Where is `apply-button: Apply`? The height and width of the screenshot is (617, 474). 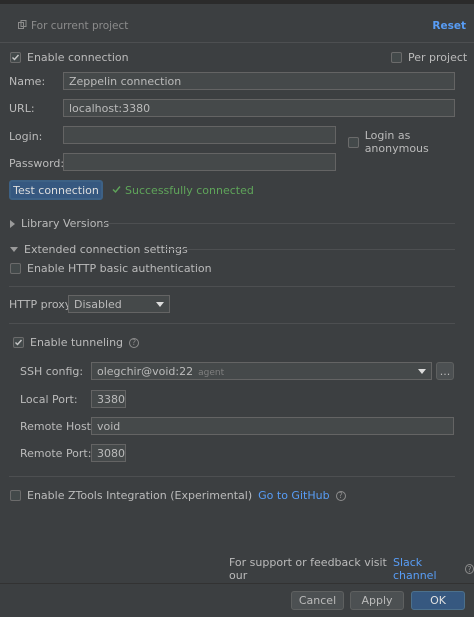
apply-button: Apply is located at coordinates (377, 600).